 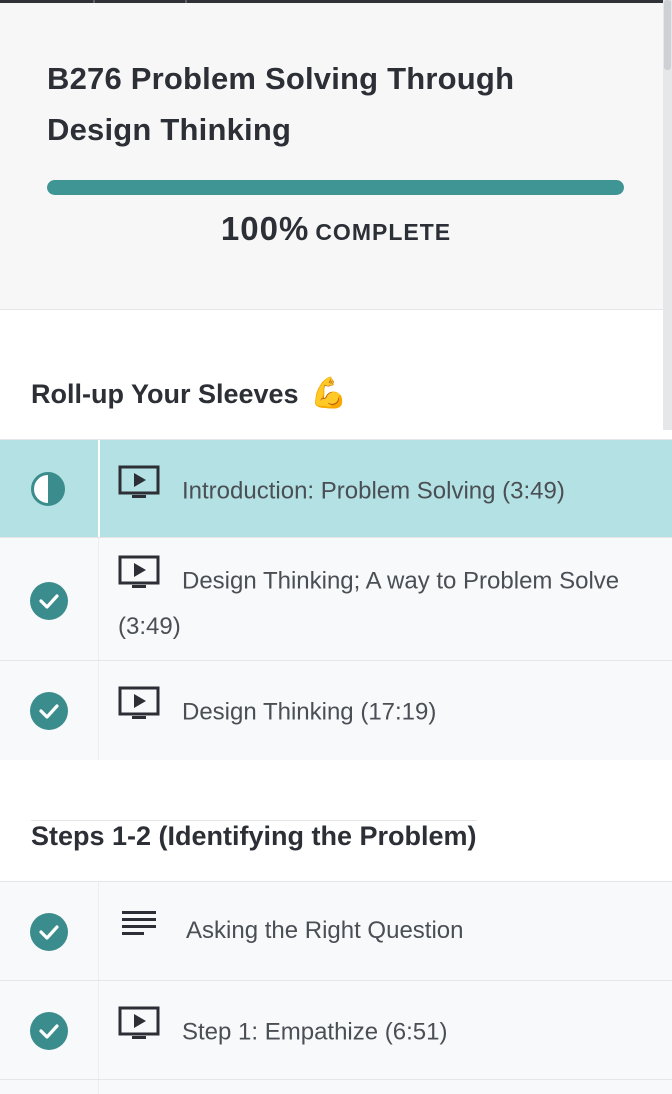 What do you see at coordinates (325, 930) in the screenshot?
I see `lesson-title: Asking the Right Question` at bounding box center [325, 930].